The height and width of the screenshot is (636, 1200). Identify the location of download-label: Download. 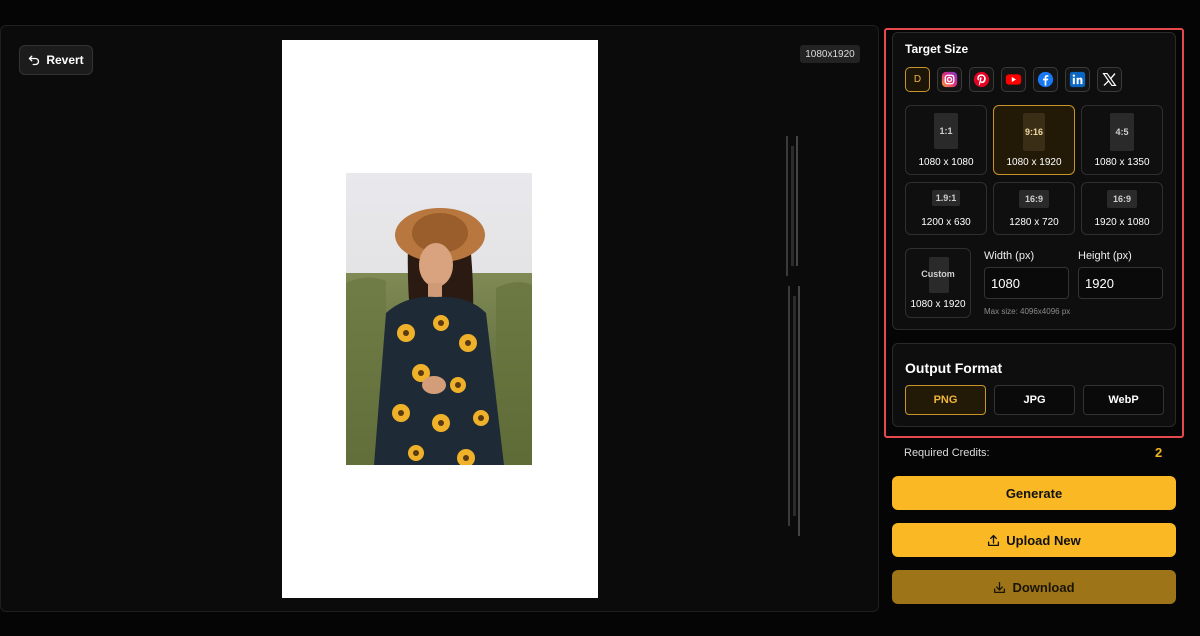
(1043, 587).